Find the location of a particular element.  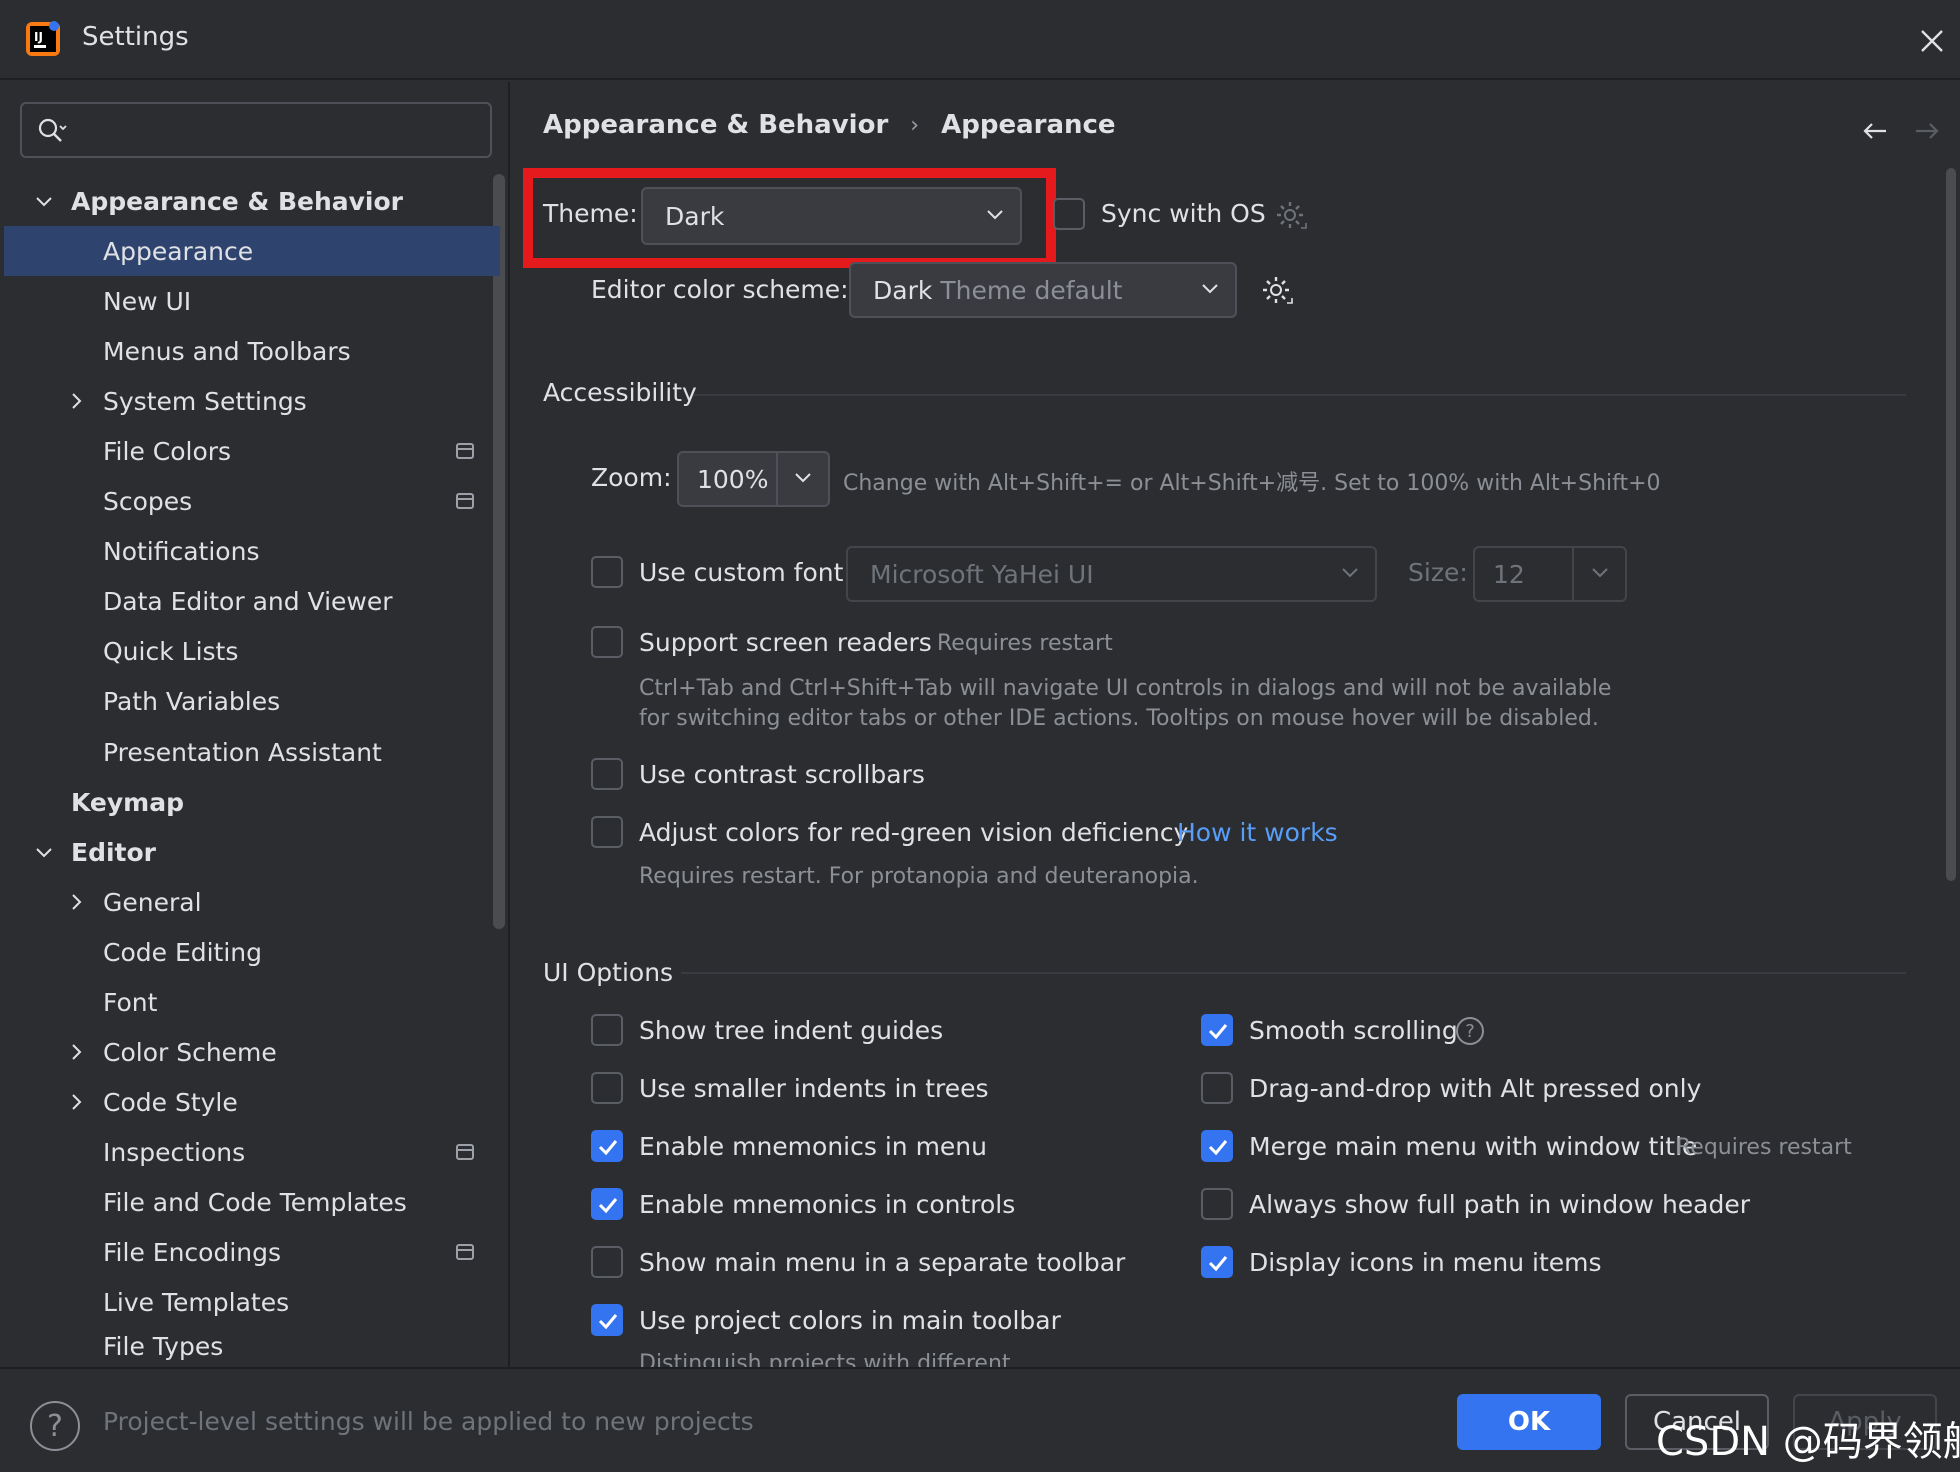

sidebar-item-label: Appearance is located at coordinates (178, 251).